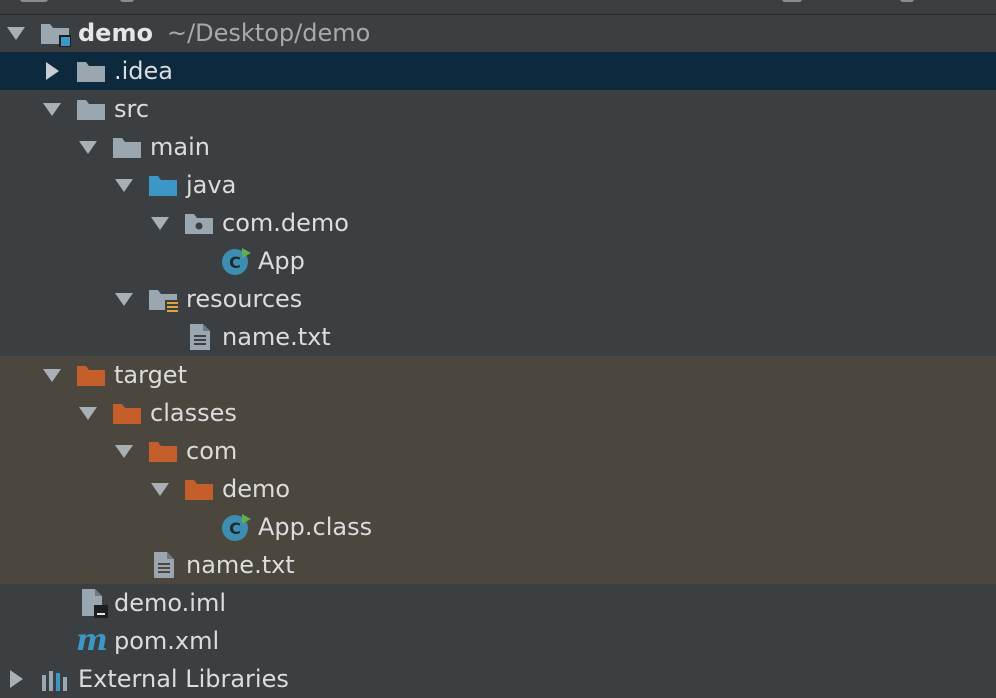 This screenshot has height=698, width=996. Describe the element at coordinates (281, 261) in the screenshot. I see `tree-node-label: App` at that location.